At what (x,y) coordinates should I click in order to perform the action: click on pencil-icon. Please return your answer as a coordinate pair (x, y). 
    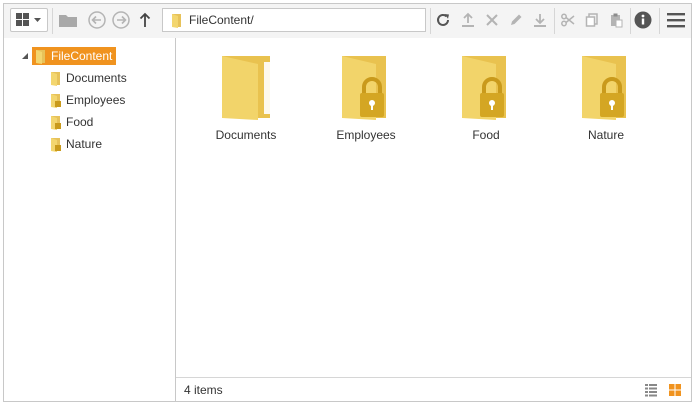
    Looking at the image, I should click on (516, 19).